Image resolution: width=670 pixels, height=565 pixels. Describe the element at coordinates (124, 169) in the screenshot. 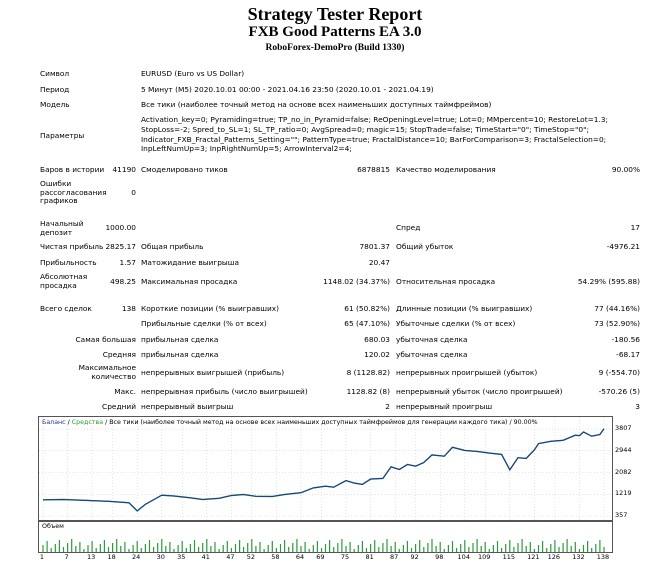

I see `bars-value: 41190` at that location.